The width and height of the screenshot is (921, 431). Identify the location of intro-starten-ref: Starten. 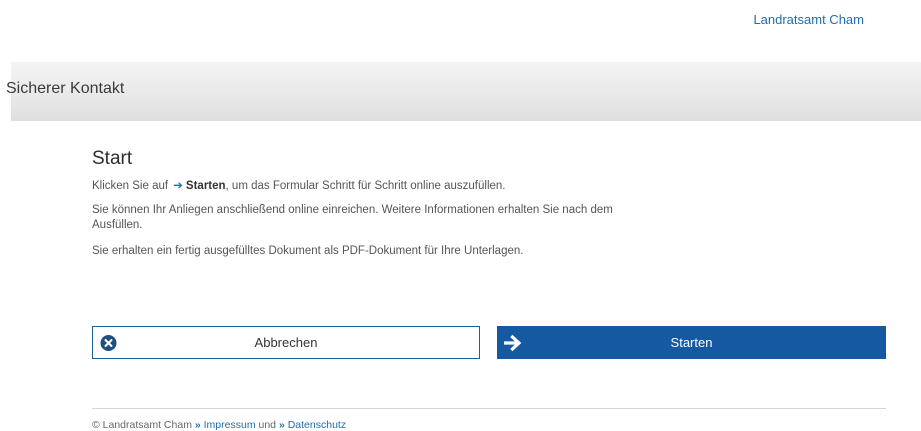
(205, 186).